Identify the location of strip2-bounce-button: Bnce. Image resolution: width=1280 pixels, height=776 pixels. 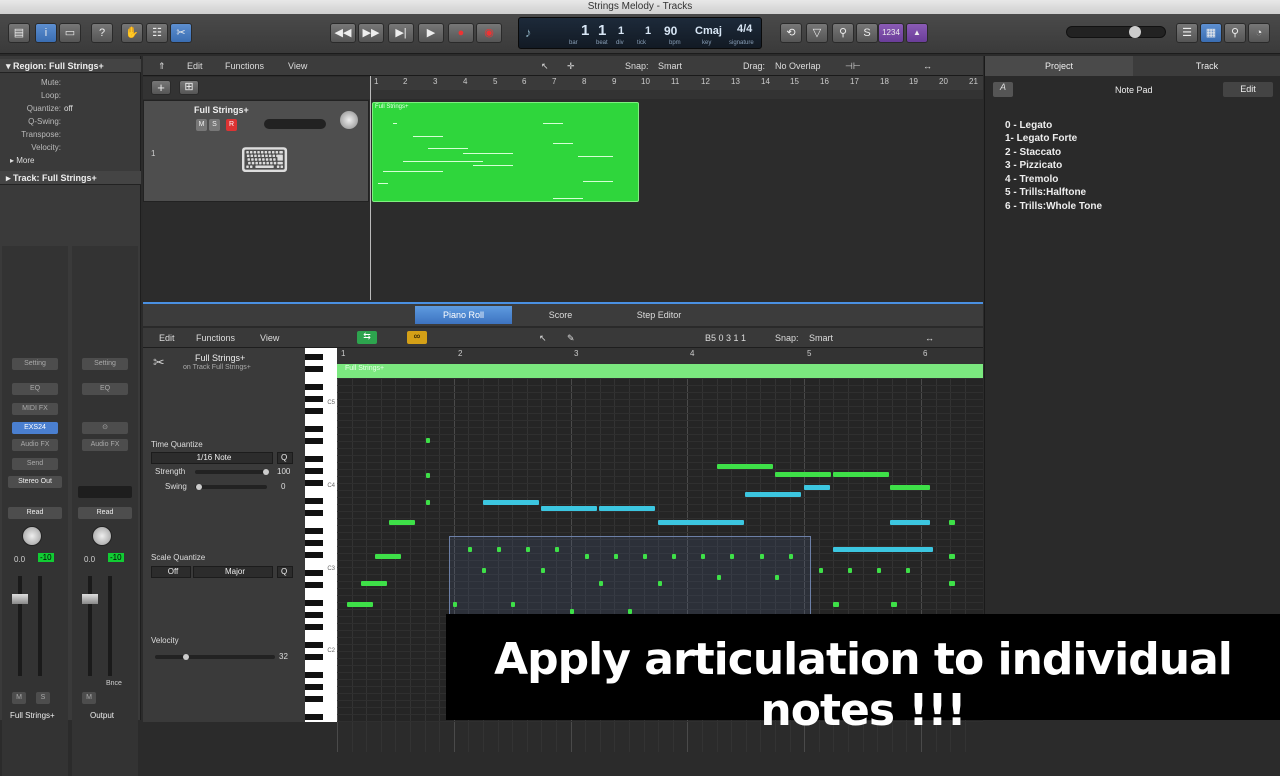
(114, 683).